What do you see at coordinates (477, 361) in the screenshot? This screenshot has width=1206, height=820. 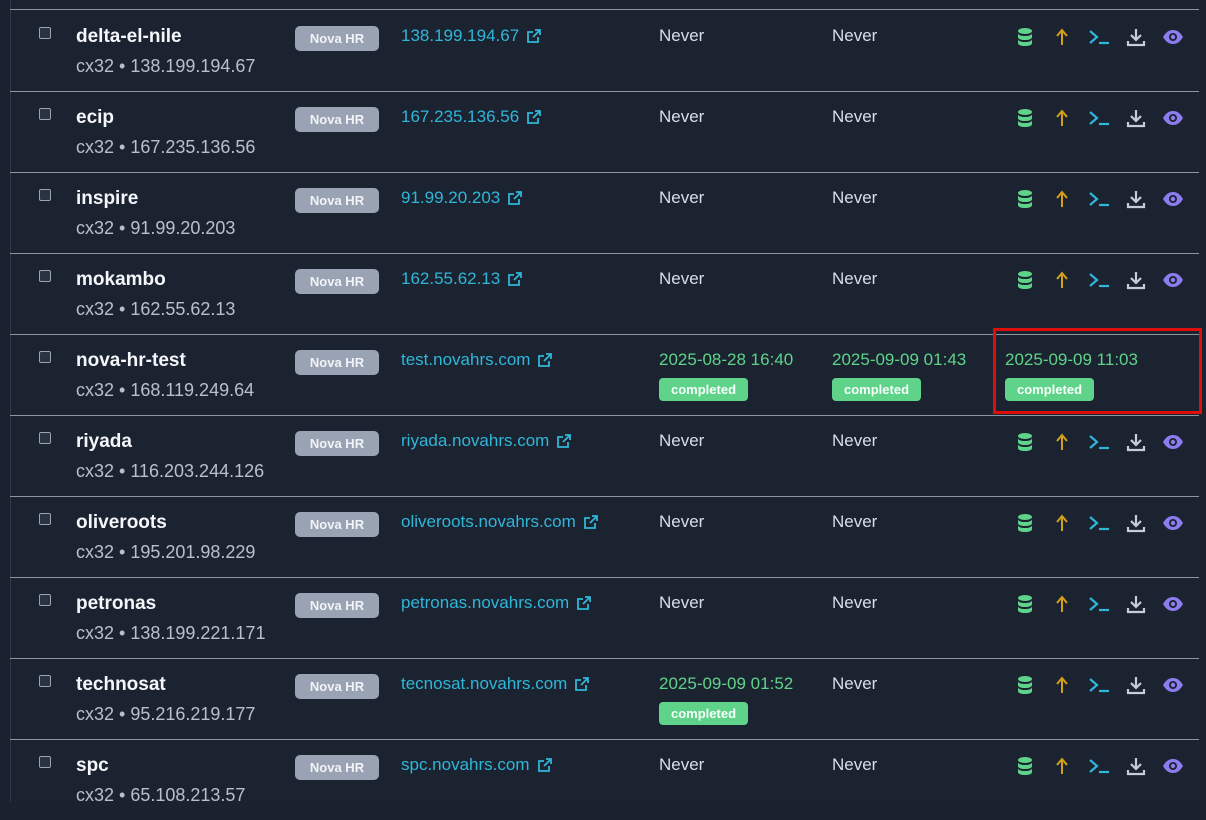 I see `server-link: test.novahrs.com` at bounding box center [477, 361].